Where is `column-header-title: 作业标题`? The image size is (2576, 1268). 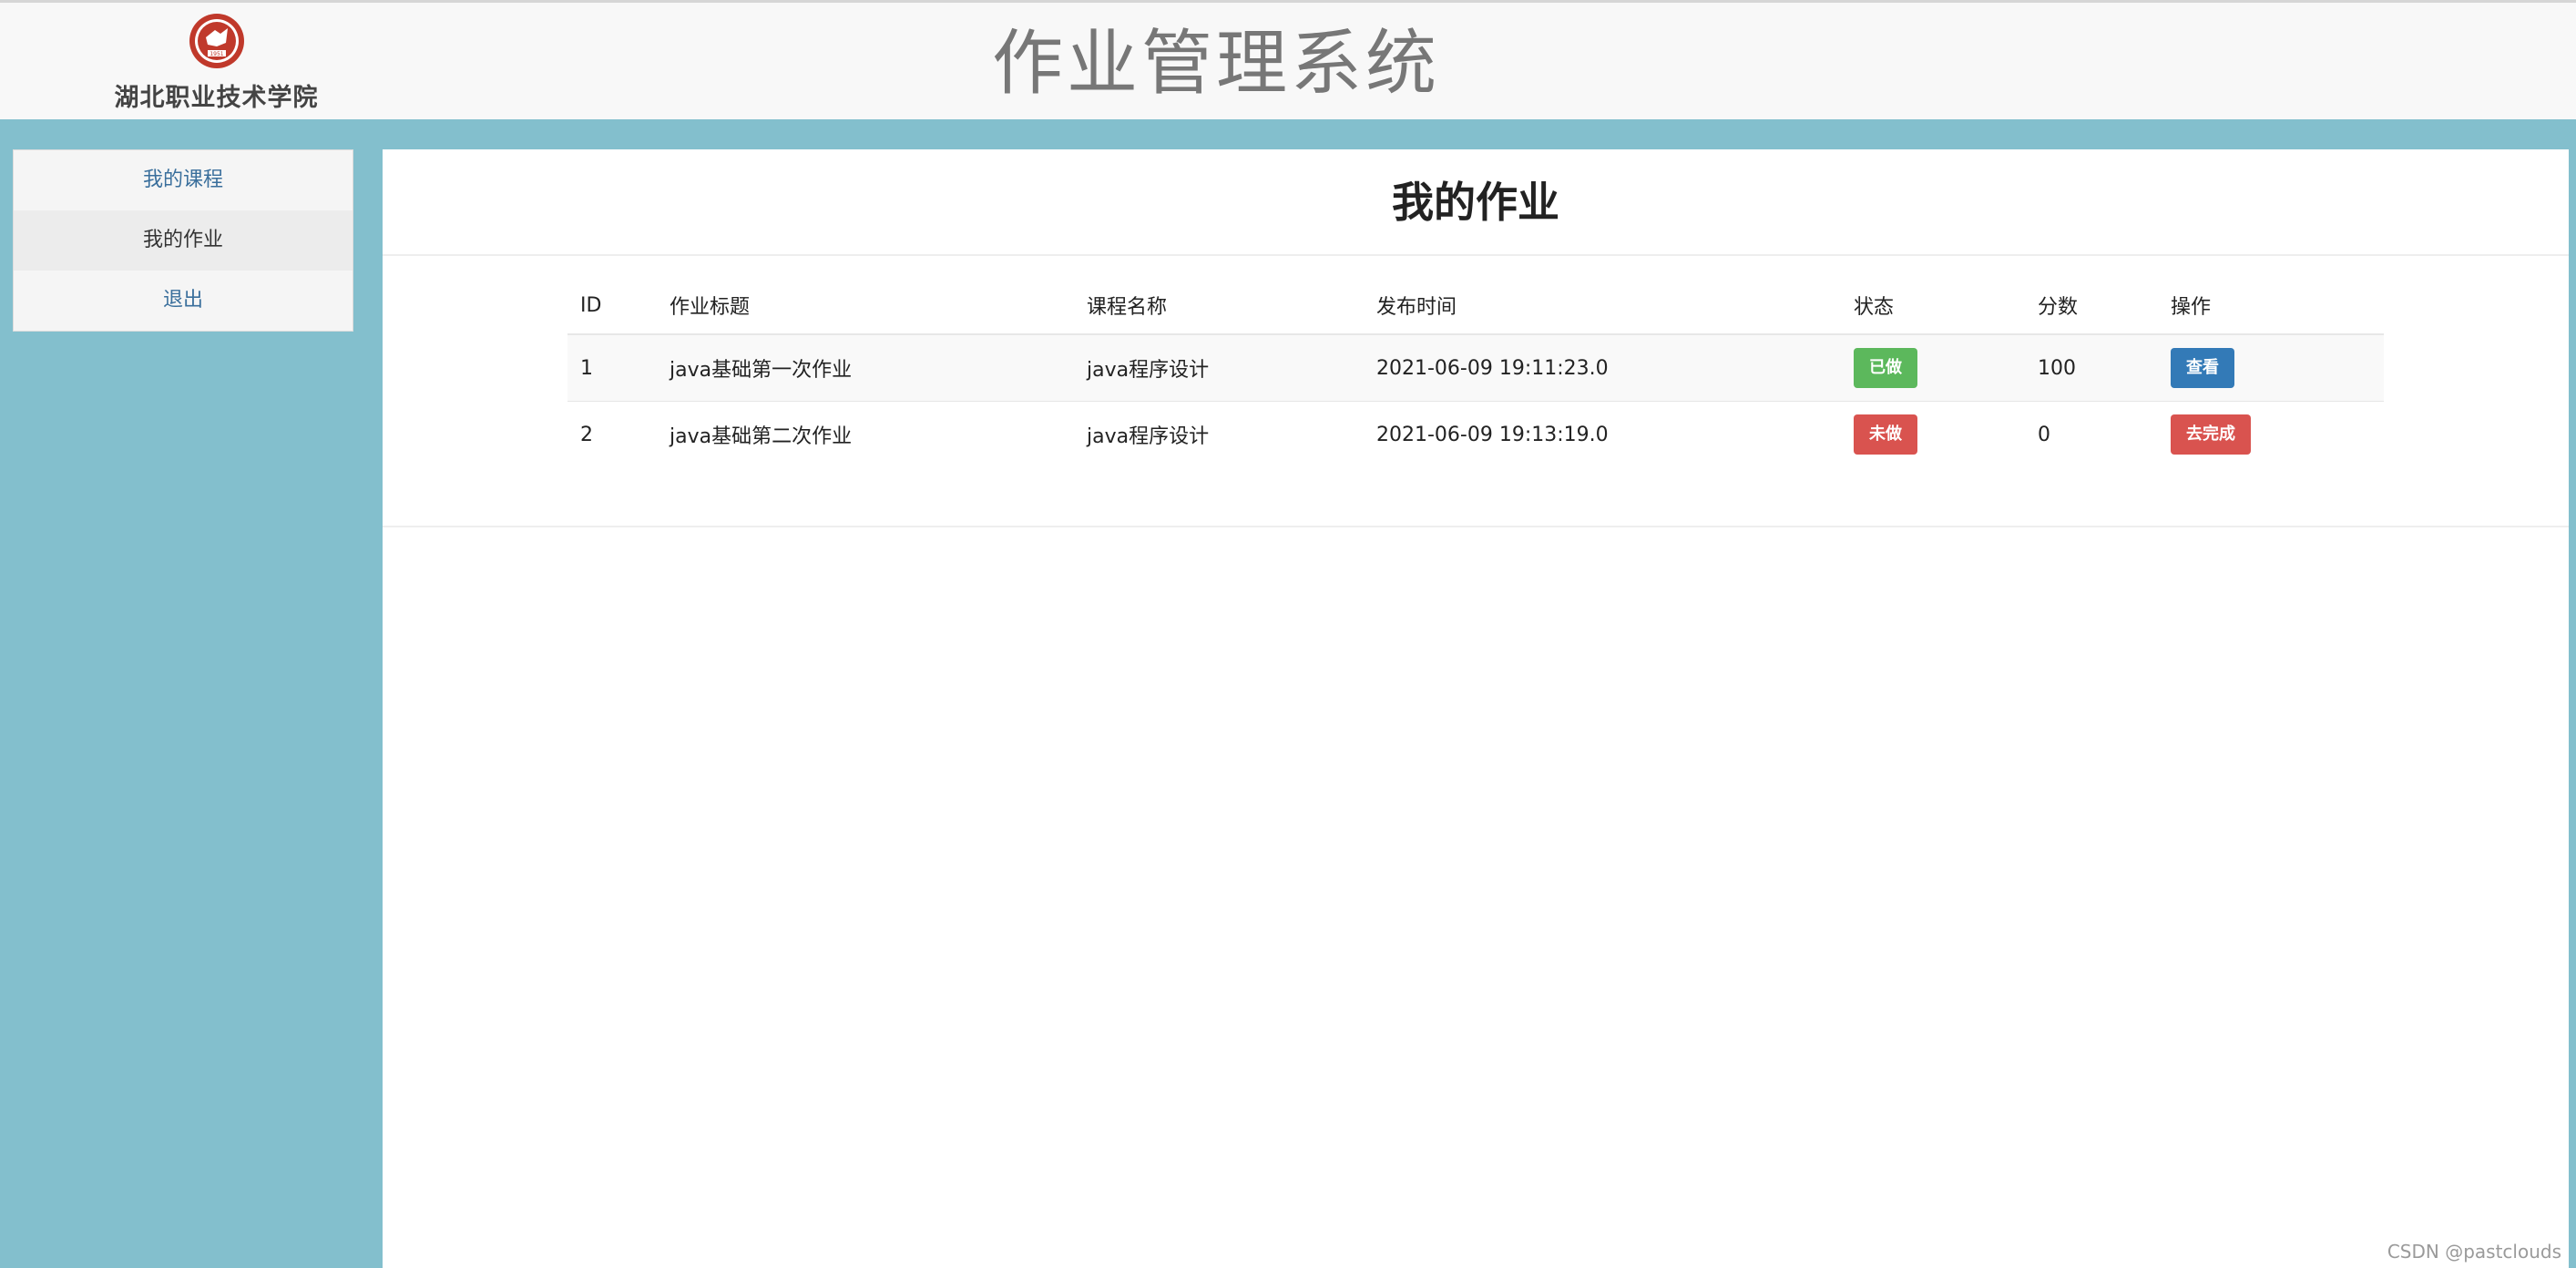
column-header-title: 作业标题 is located at coordinates (865, 306).